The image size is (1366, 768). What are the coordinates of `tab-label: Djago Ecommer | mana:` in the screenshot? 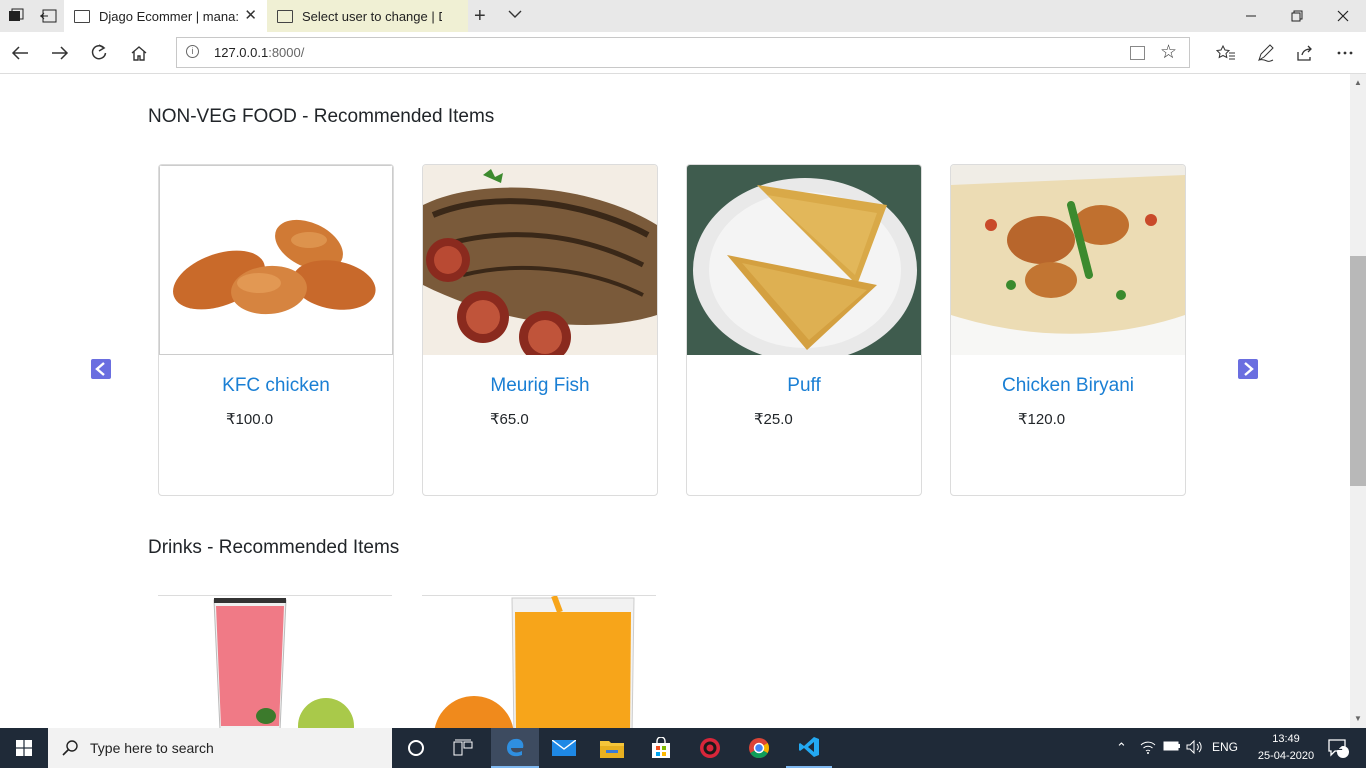 It's located at (169, 16).